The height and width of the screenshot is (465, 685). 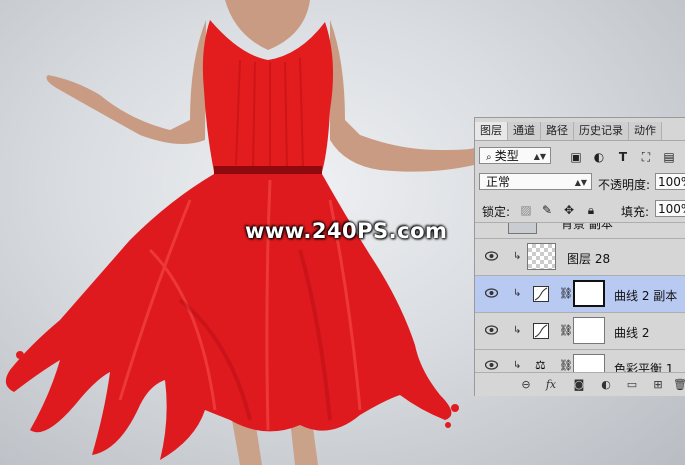 I want to click on blend-row: 正常 ▲▼ 不透明度: 100%, so click(x=580, y=182).